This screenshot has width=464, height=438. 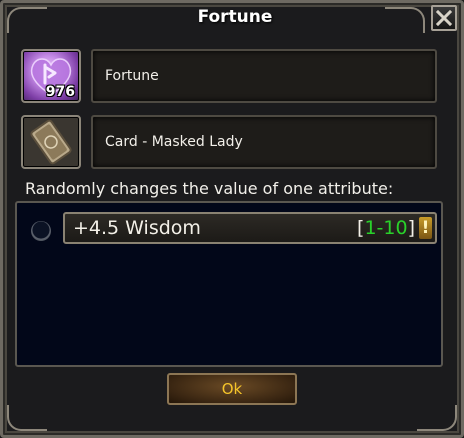 I want to click on ok-button: Ok, so click(x=232, y=389).